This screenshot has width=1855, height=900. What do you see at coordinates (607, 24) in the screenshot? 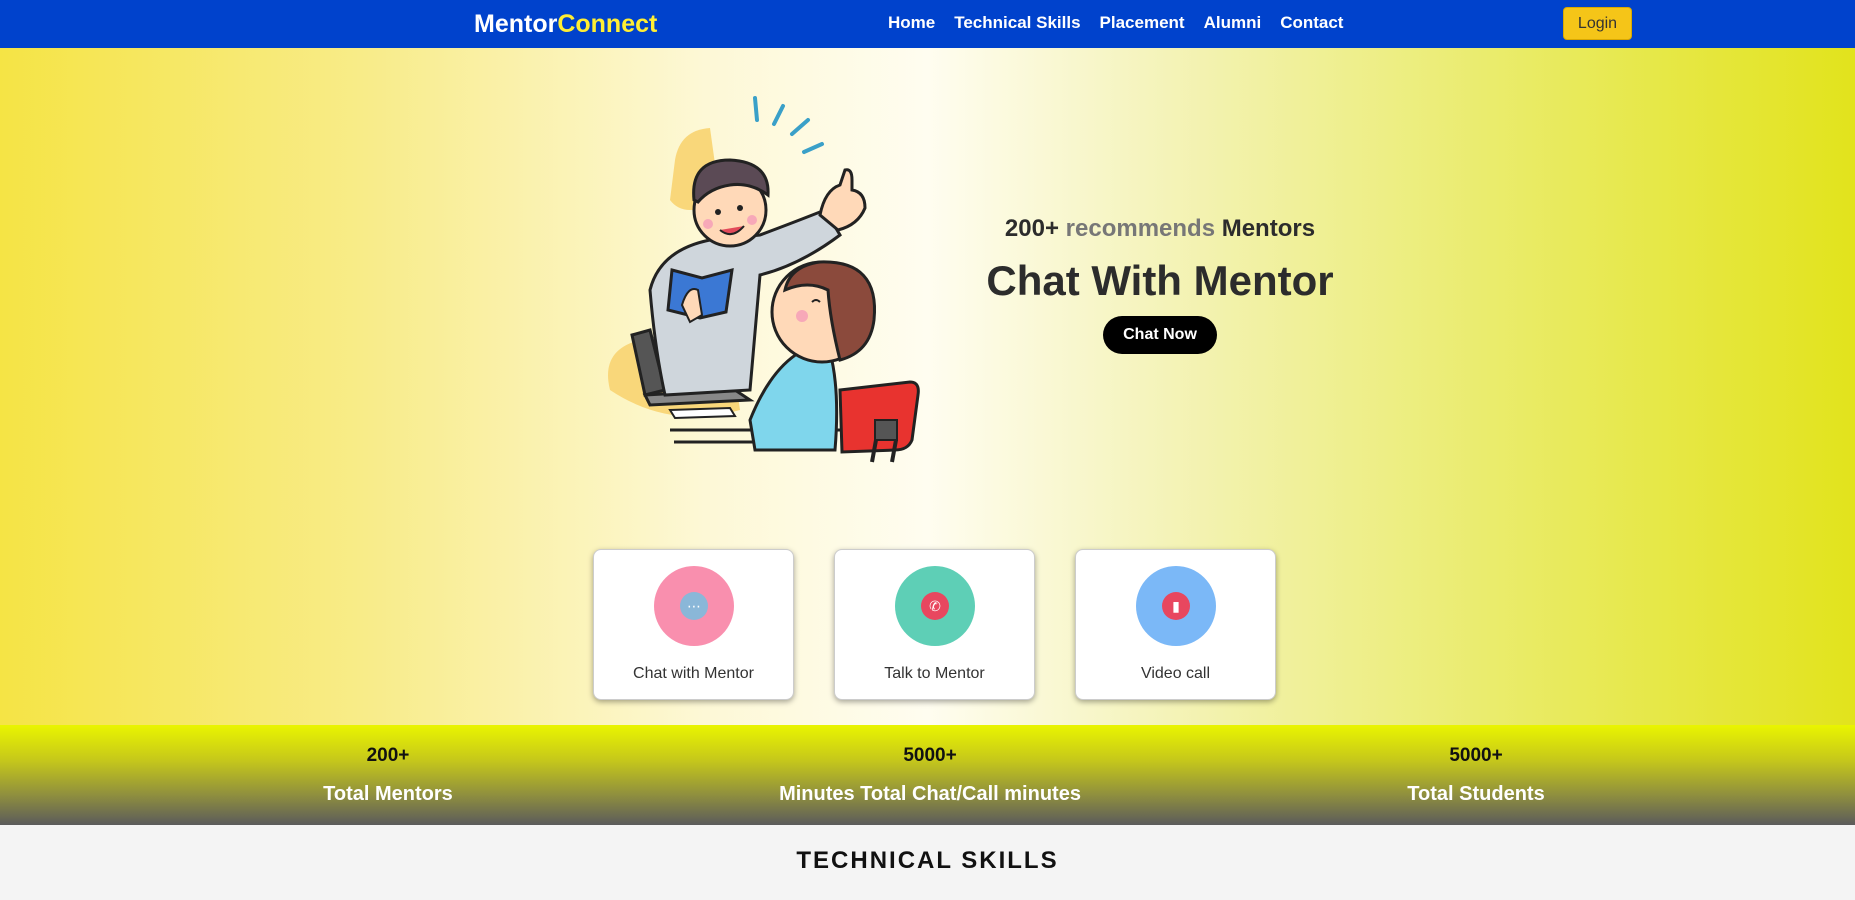
I see `brand-part-2: Connect` at bounding box center [607, 24].